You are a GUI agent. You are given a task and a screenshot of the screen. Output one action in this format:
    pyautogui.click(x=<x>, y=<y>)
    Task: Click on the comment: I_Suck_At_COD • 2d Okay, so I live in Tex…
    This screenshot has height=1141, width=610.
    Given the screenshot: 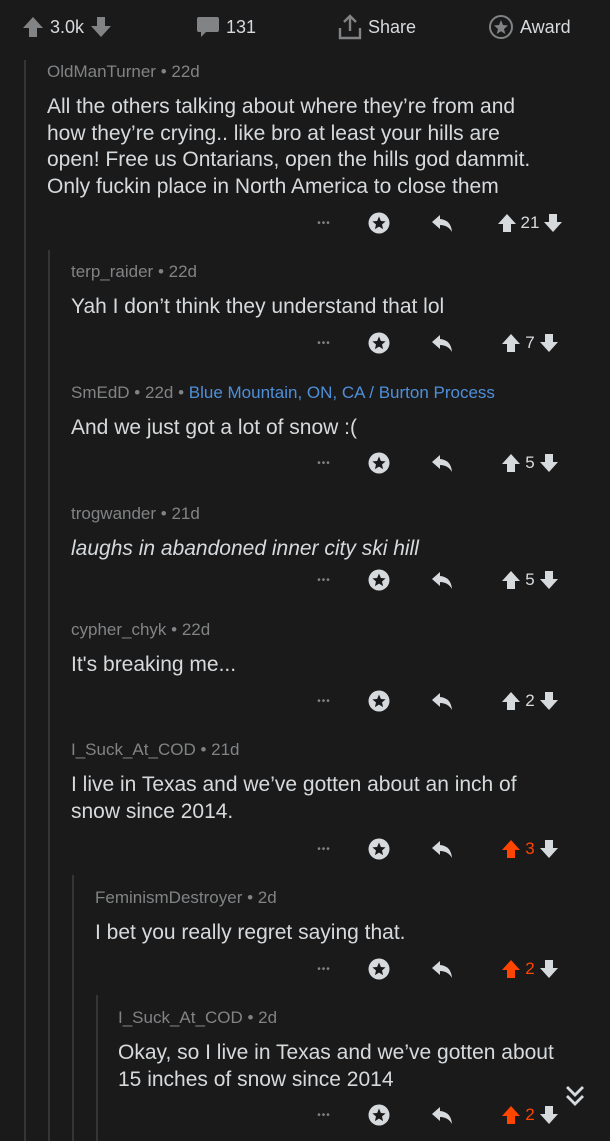 What is the action you would take?
    pyautogui.click(x=362, y=1050)
    